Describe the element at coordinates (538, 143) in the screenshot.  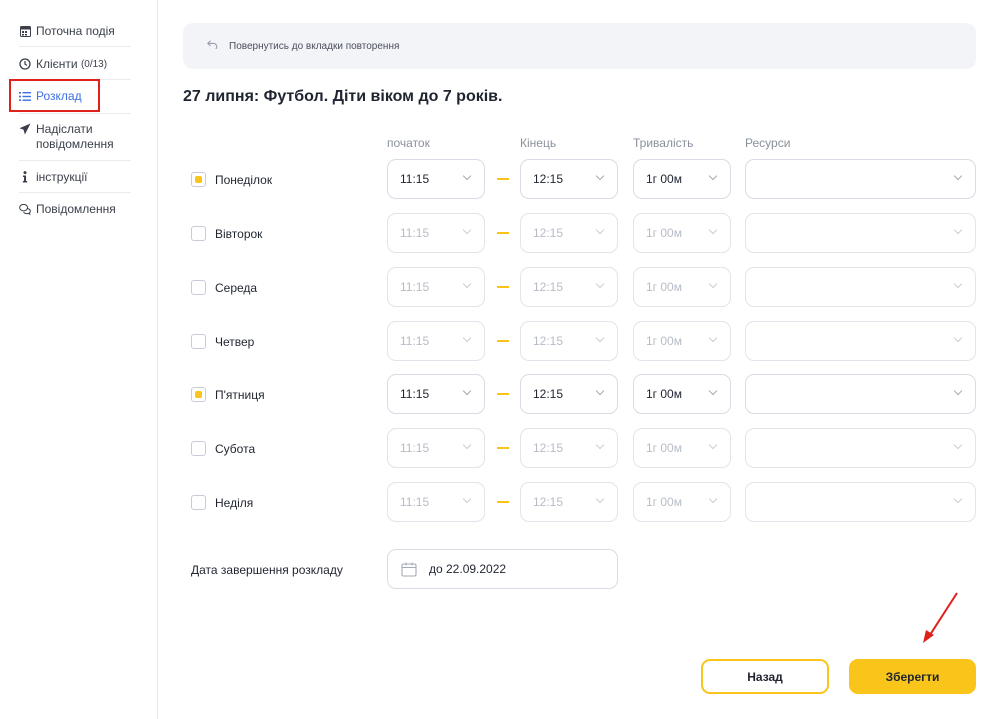
I see `column-header-end: Кінець` at that location.